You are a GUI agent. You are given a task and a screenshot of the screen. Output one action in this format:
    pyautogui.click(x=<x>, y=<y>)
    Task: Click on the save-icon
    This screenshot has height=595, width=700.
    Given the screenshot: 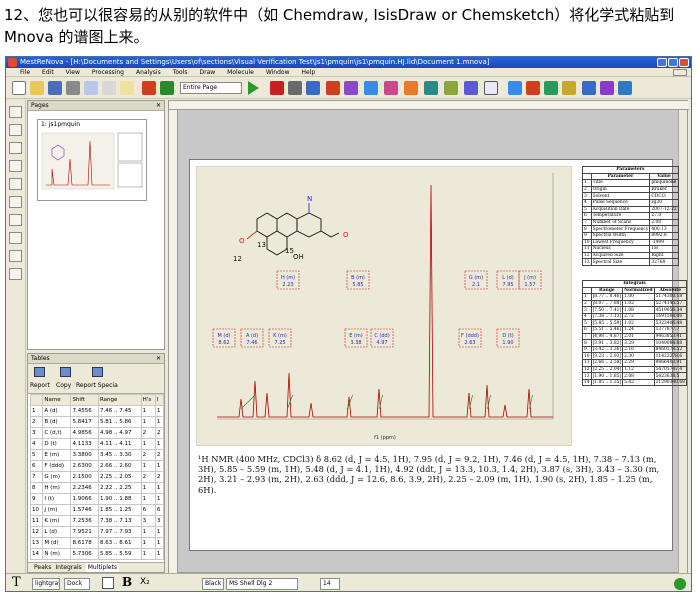 What is the action you would take?
    pyautogui.click(x=55, y=88)
    